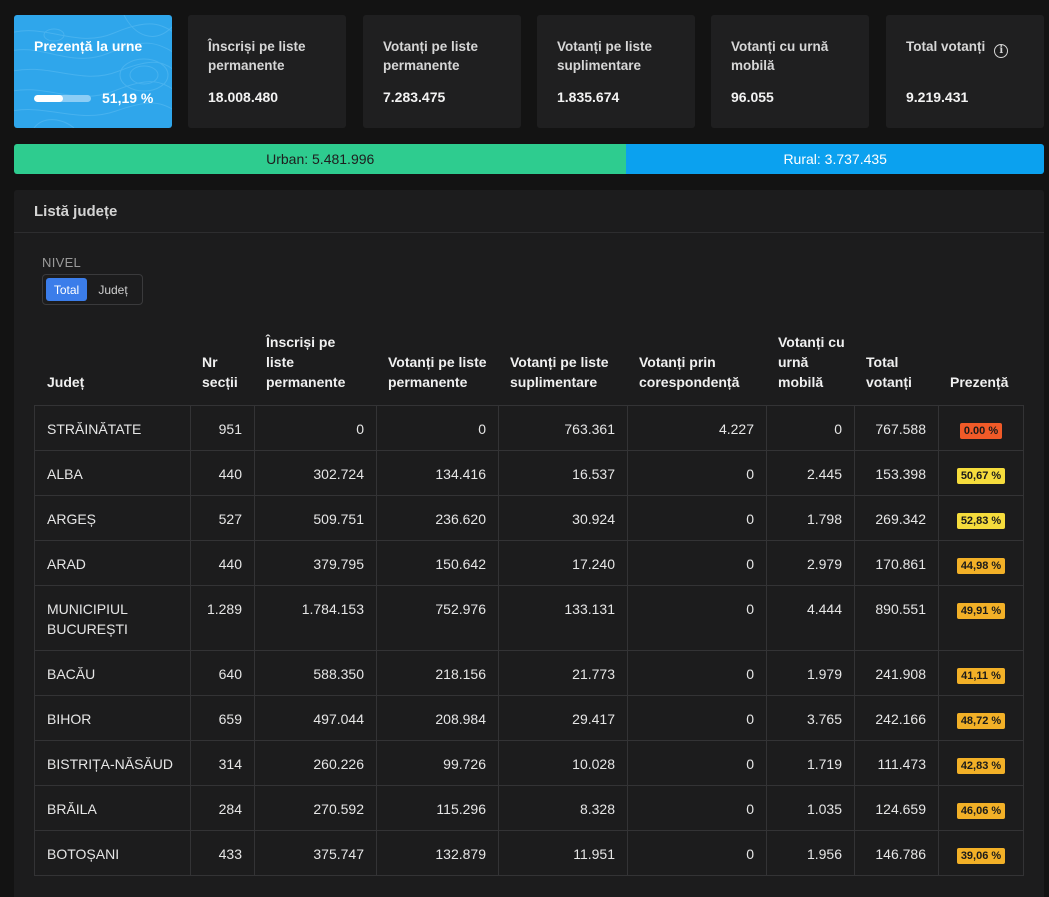 This screenshot has width=1049, height=897. I want to click on cell-inscrisi: 375.747, so click(316, 853).